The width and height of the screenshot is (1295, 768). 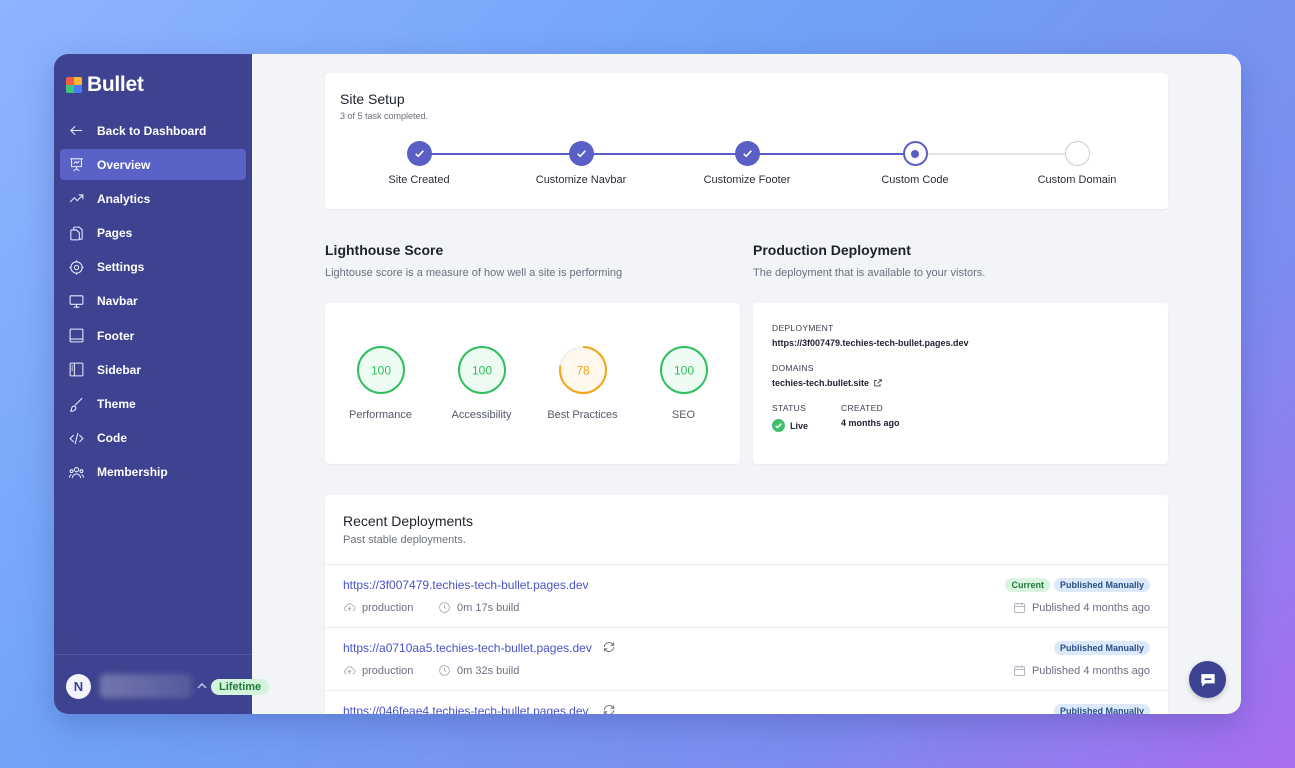 What do you see at coordinates (1077, 180) in the screenshot?
I see `step-label: Custom Domain` at bounding box center [1077, 180].